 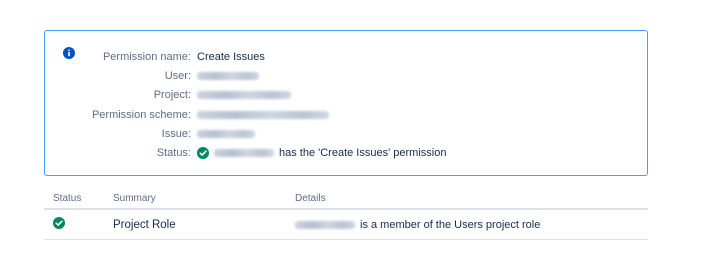 I want to click on project-row: Project:, so click(x=346, y=95).